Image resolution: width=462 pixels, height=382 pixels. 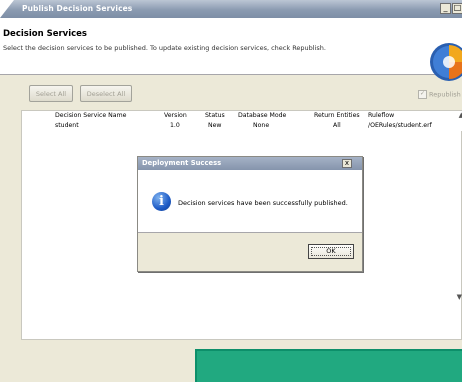 I want to click on republish-check-icon: ✓, so click(x=422, y=94).